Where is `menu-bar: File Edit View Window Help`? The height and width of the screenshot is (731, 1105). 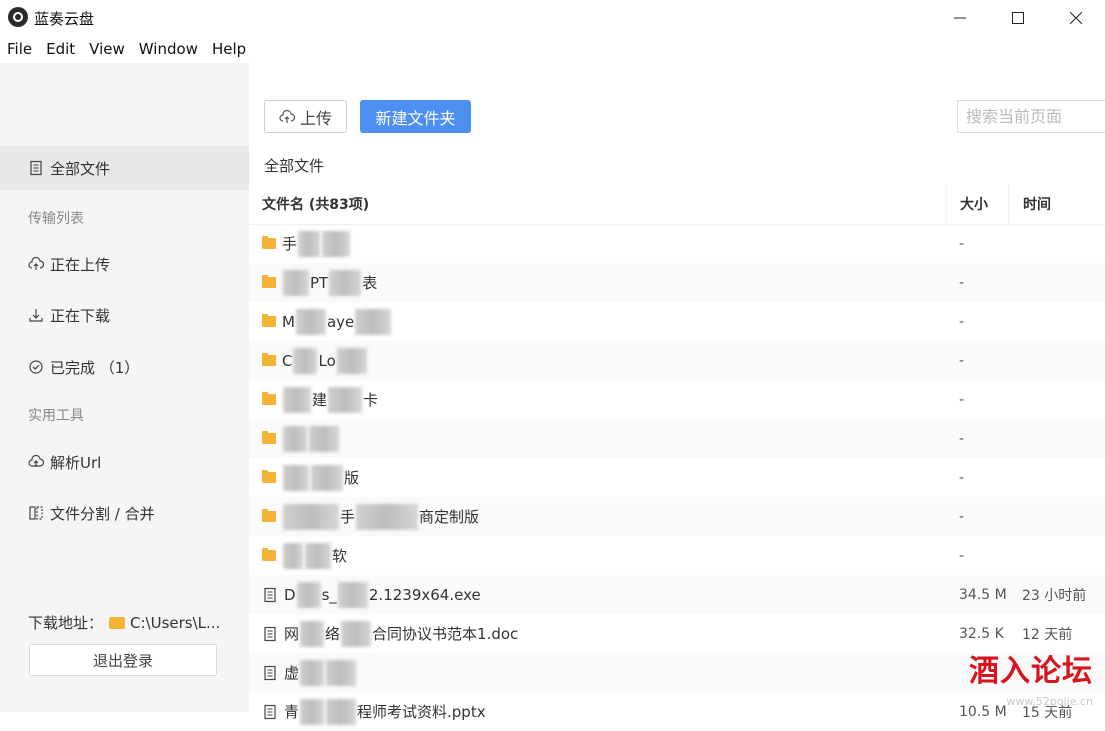 menu-bar: File Edit View Window Help is located at coordinates (552, 49).